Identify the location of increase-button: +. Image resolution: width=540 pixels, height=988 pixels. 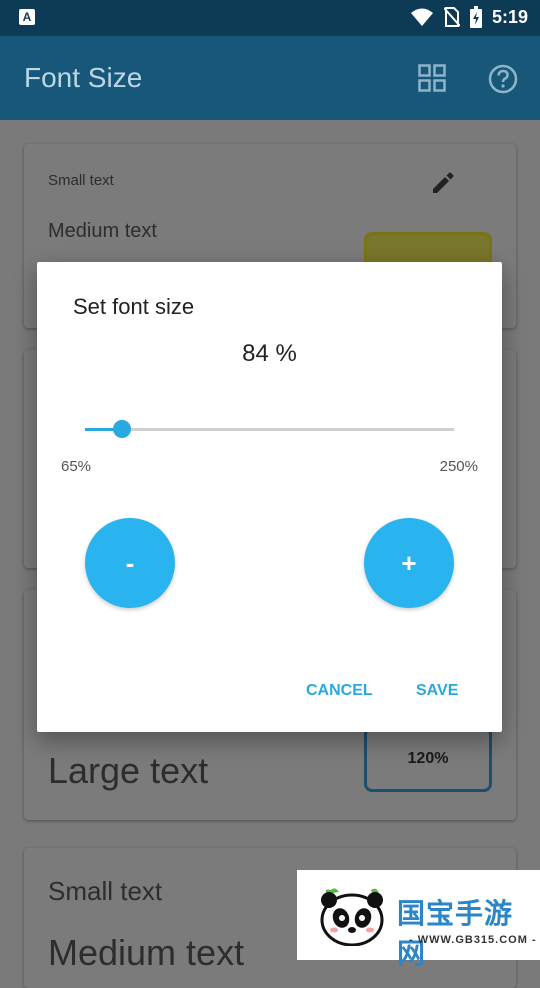
(409, 563).